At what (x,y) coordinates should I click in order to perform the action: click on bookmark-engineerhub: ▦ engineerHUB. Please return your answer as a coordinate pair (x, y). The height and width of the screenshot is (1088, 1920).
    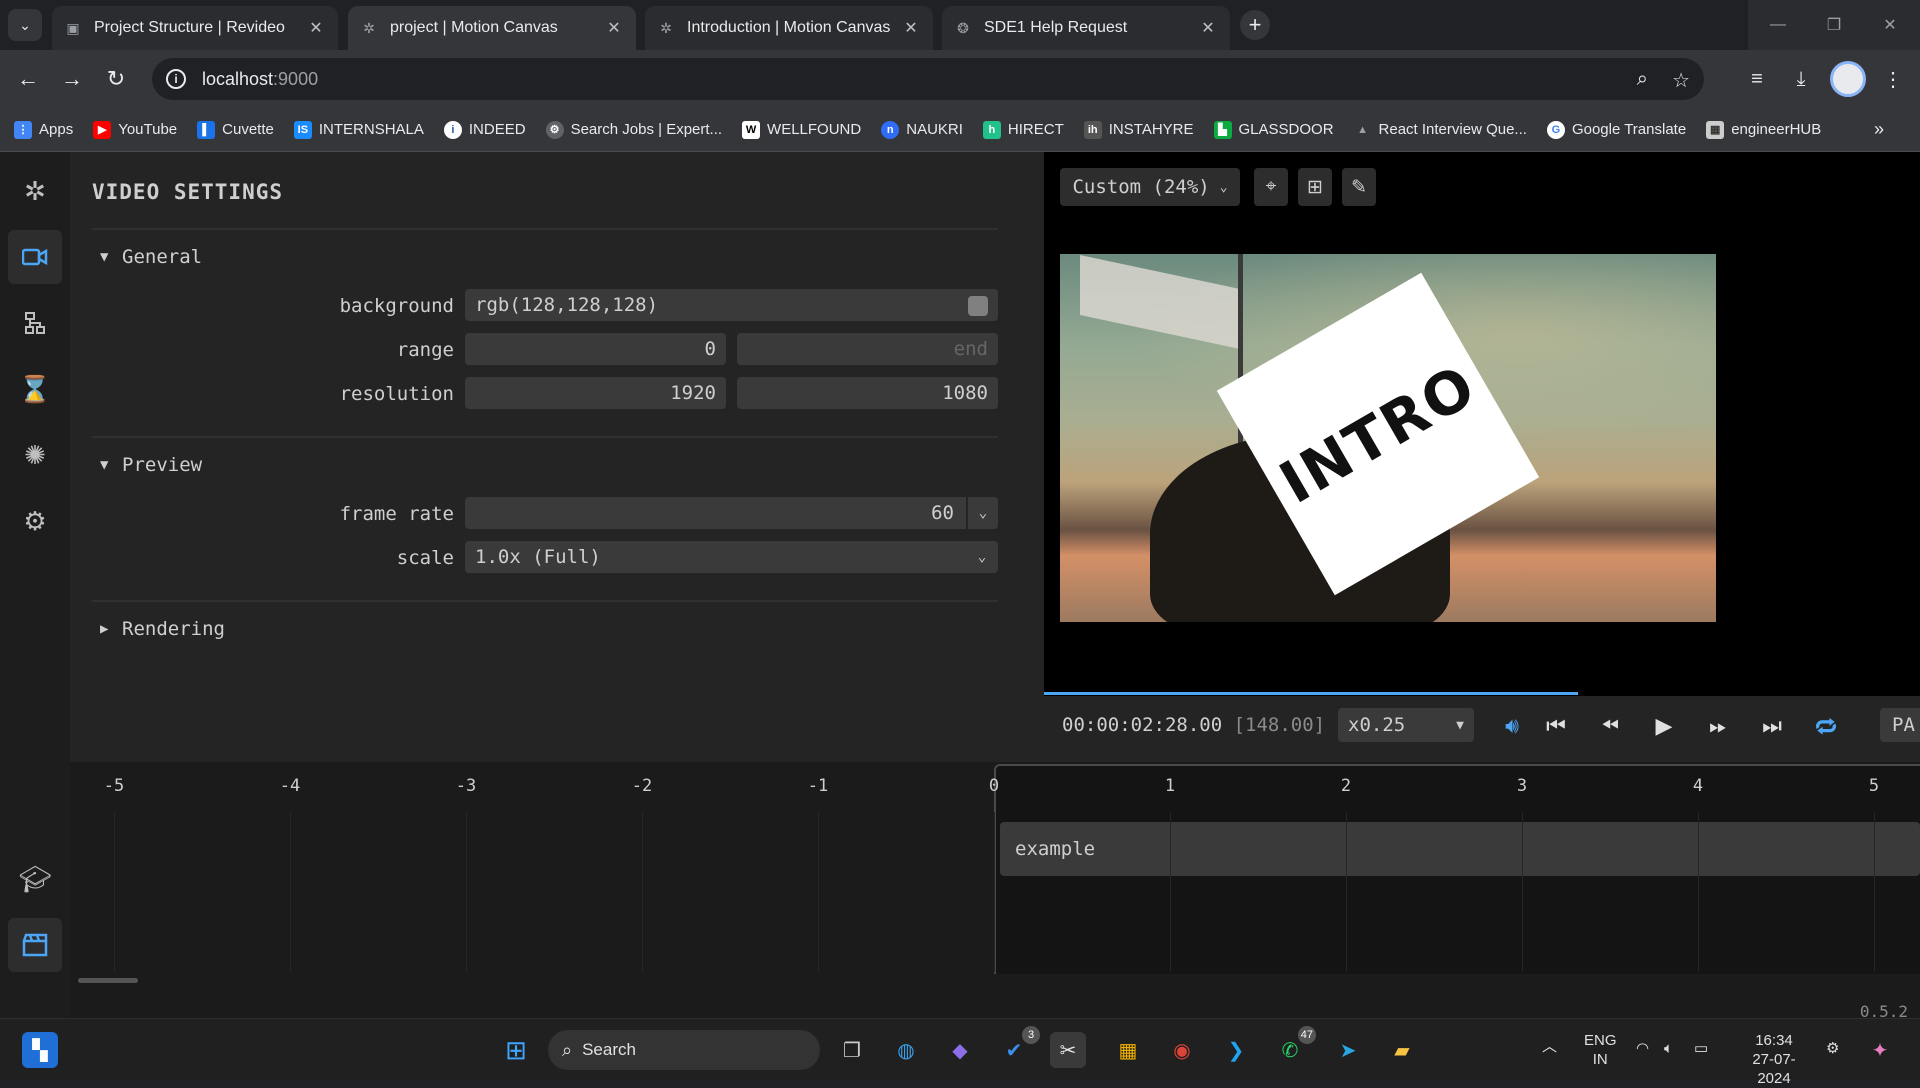
    Looking at the image, I should click on (1763, 129).